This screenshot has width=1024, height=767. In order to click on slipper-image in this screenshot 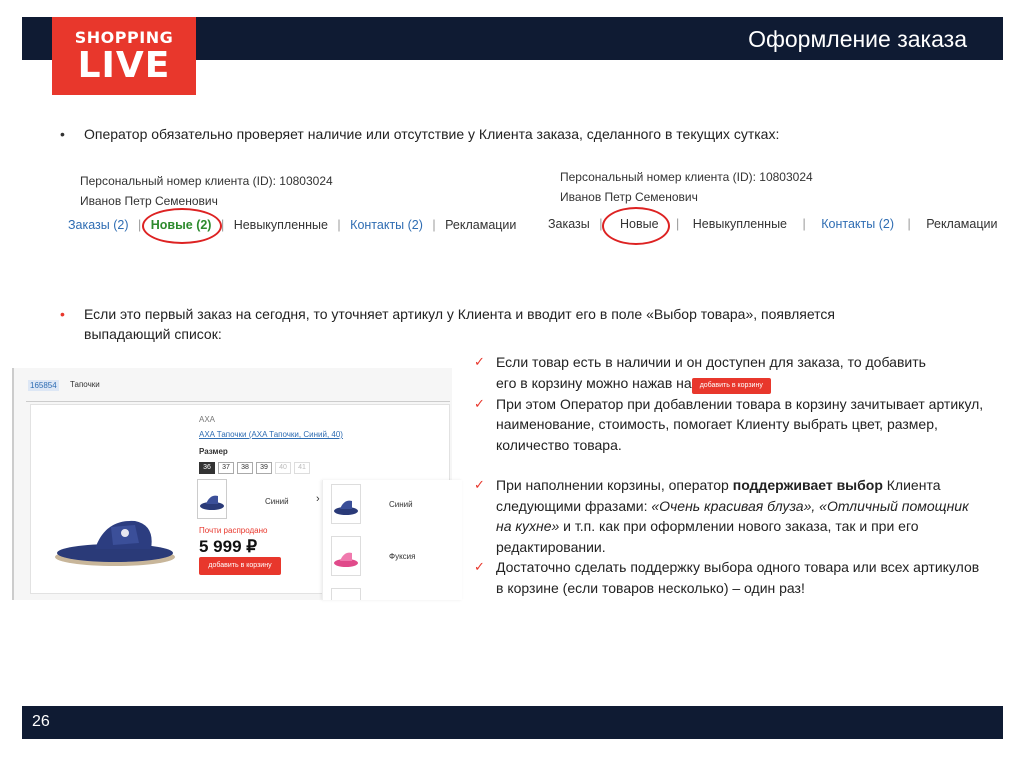, I will do `click(115, 543)`.